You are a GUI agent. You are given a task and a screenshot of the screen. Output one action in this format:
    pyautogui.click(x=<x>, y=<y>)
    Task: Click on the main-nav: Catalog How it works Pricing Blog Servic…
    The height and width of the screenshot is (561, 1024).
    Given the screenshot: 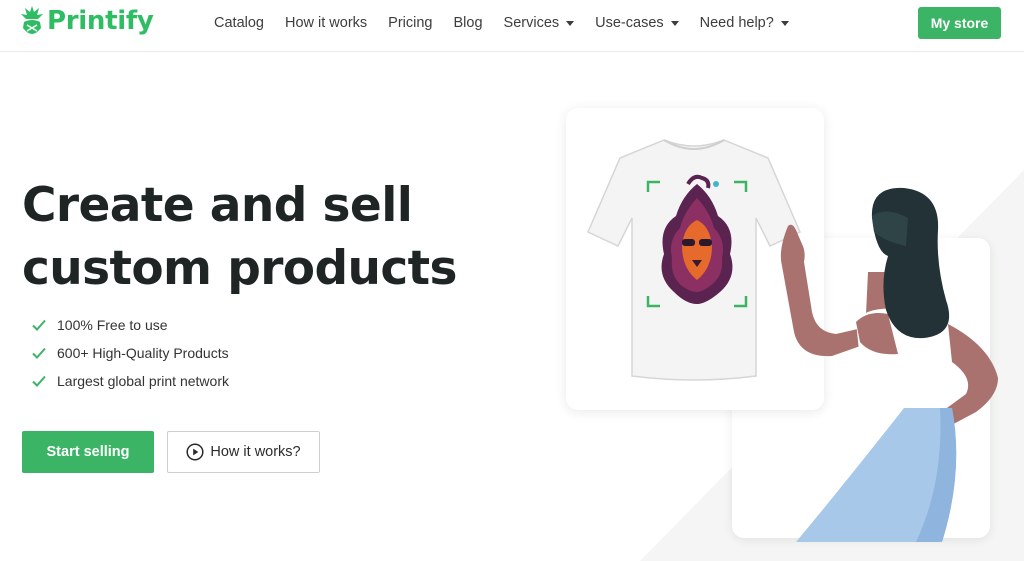 What is the action you would take?
    pyautogui.click(x=512, y=23)
    